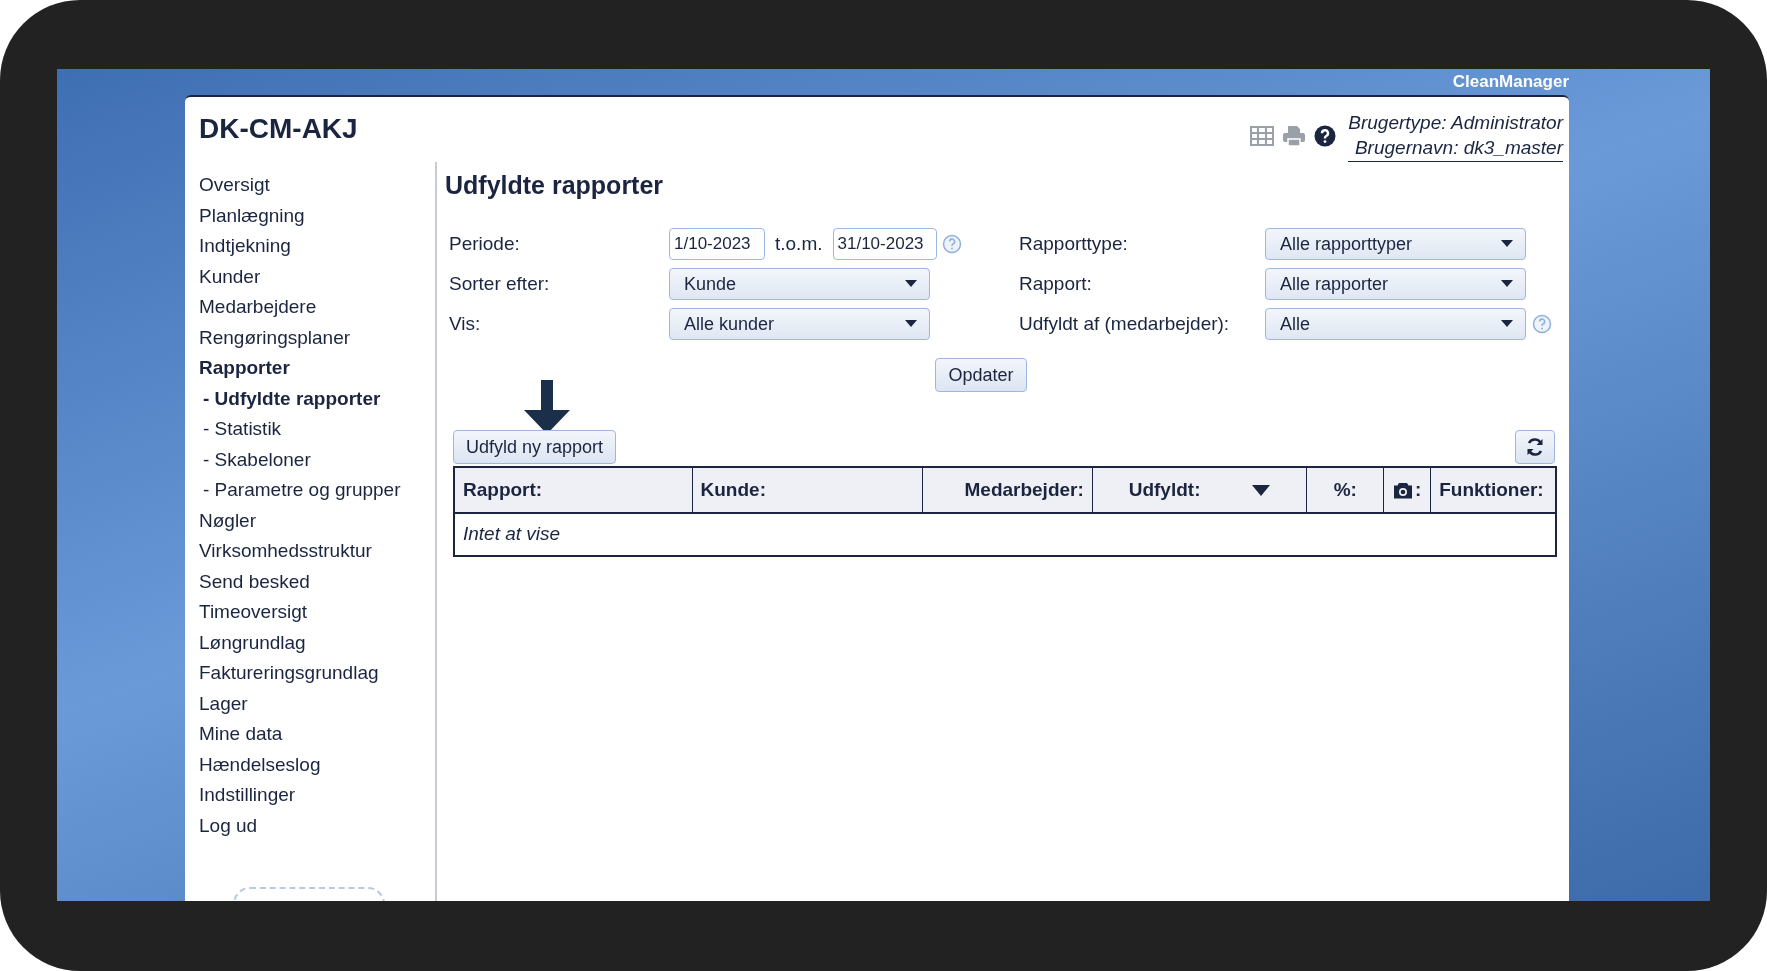 The image size is (1767, 971). What do you see at coordinates (317, 703) in the screenshot?
I see `sidebar-item: Lager` at bounding box center [317, 703].